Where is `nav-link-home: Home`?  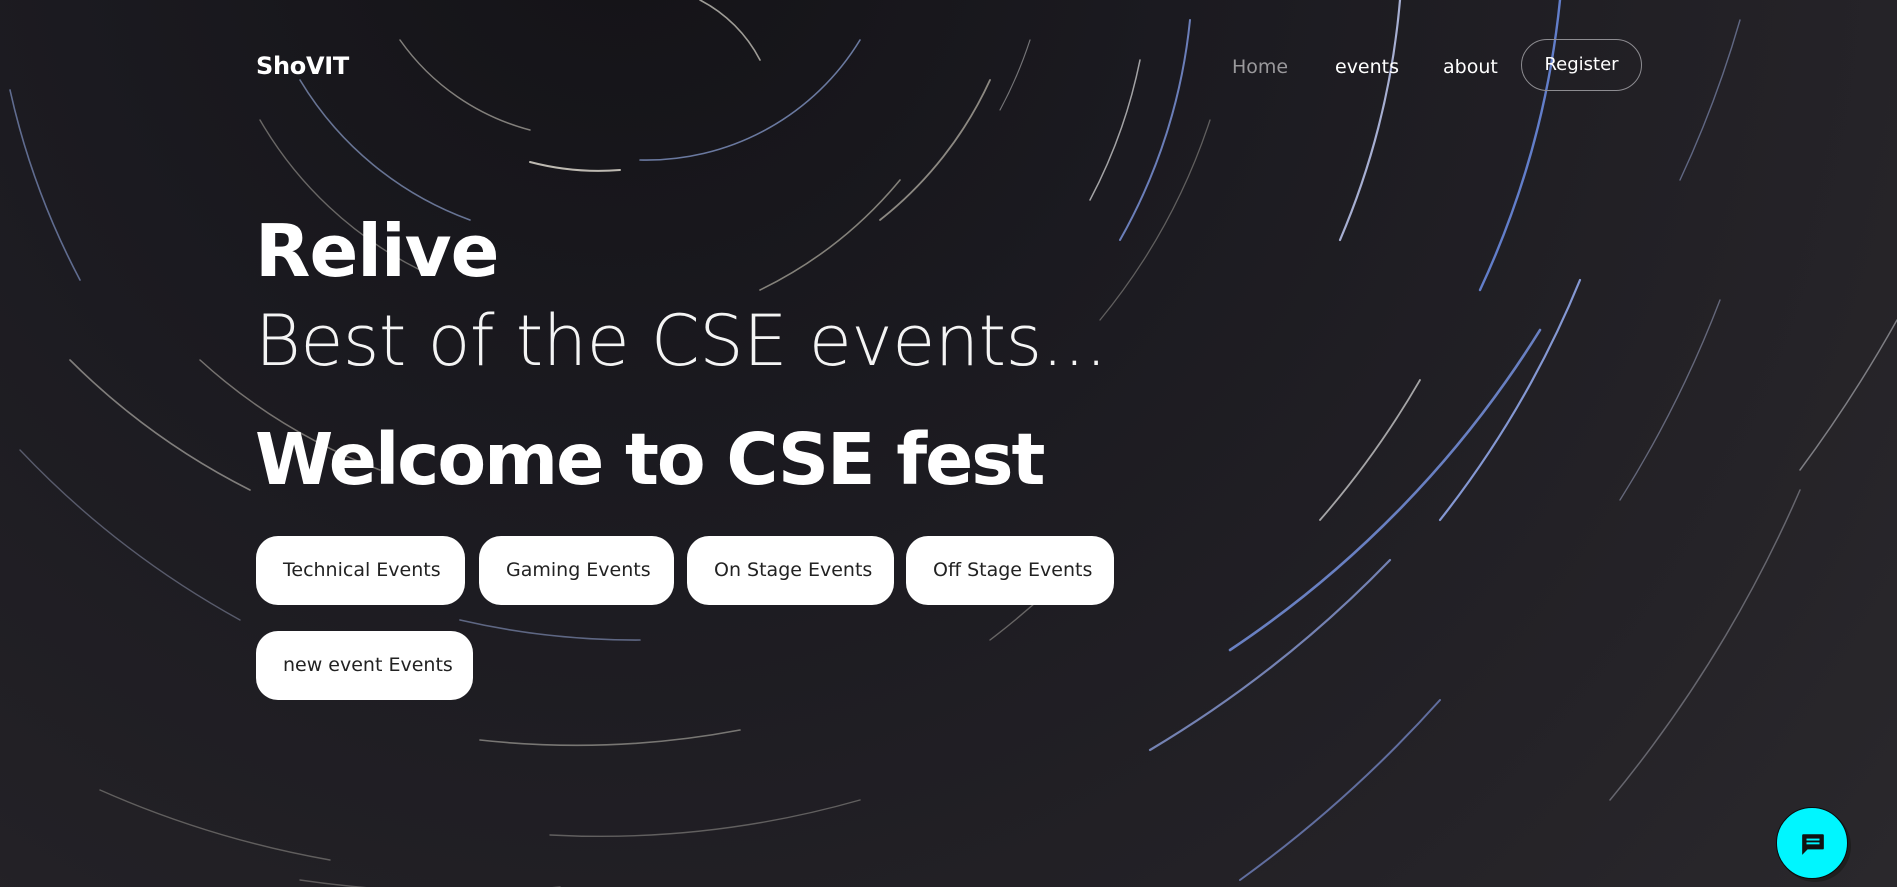 nav-link-home: Home is located at coordinates (1260, 67).